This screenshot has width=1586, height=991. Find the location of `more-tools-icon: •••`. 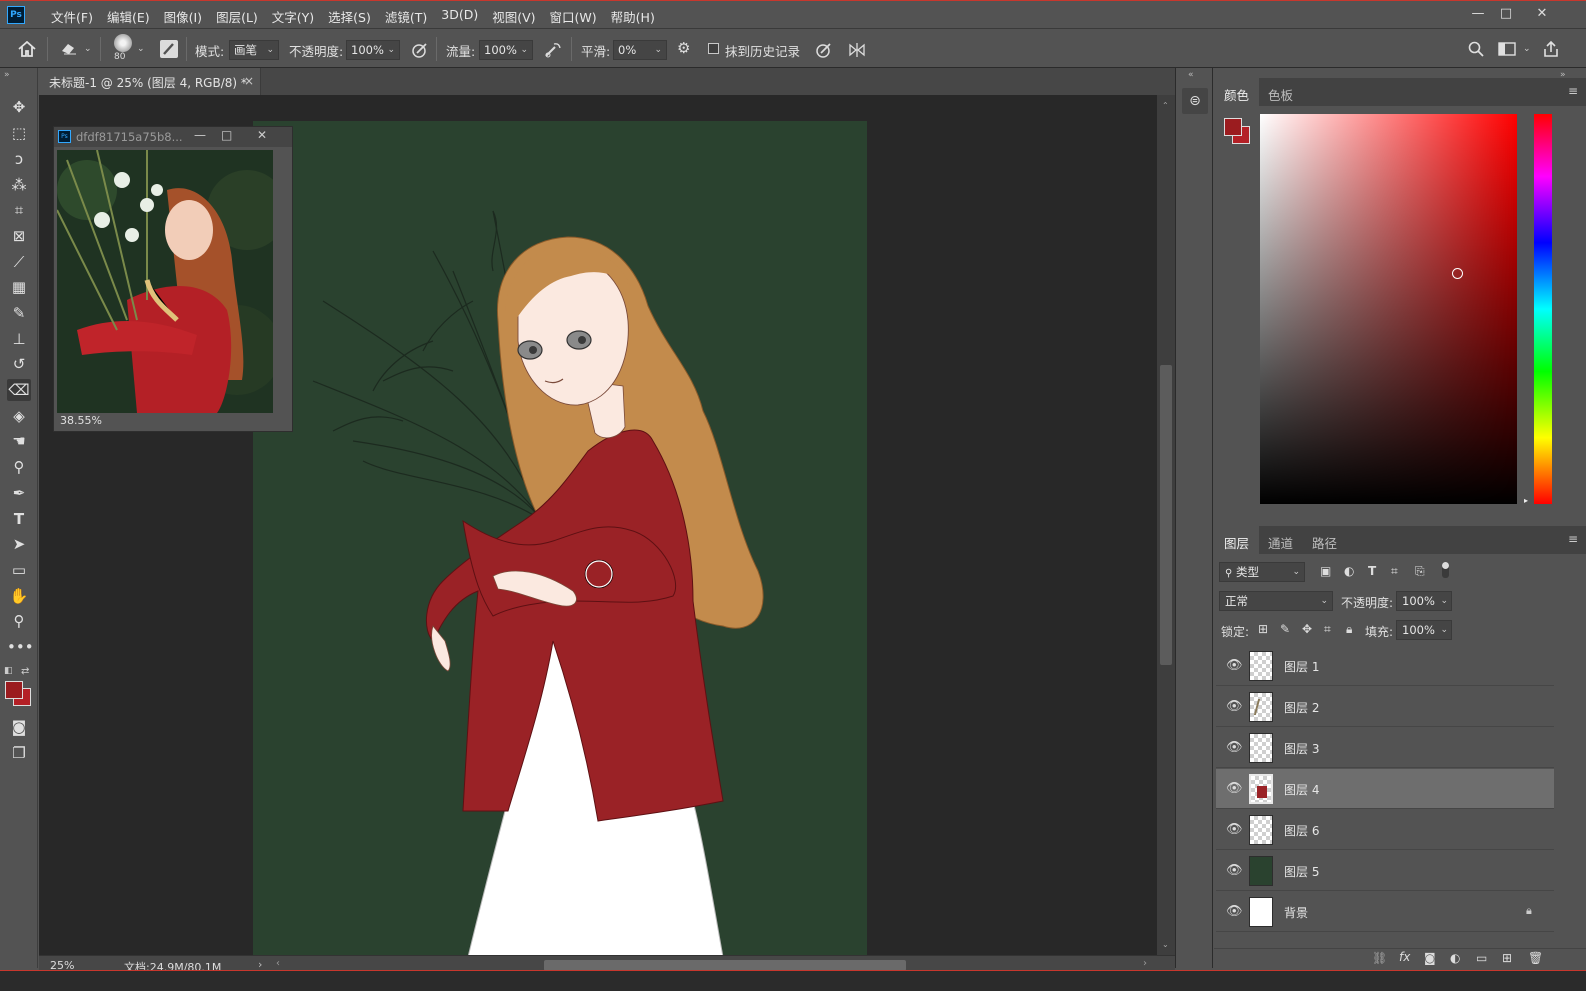

more-tools-icon: ••• is located at coordinates (20, 647).